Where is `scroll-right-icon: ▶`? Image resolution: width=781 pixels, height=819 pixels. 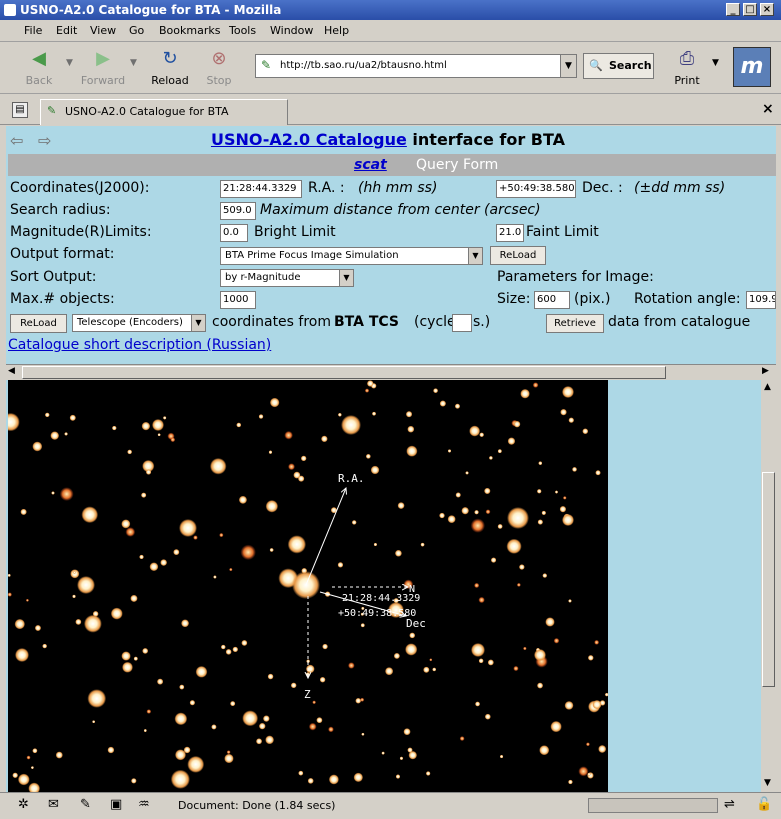
scroll-right-icon: ▶ is located at coordinates (765, 371).